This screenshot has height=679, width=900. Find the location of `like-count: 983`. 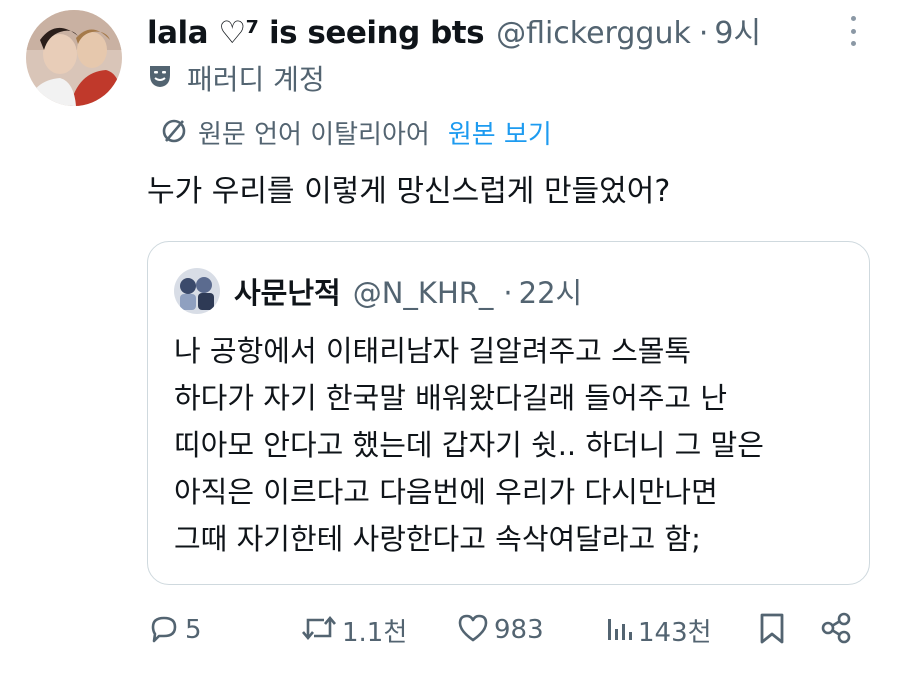

like-count: 983 is located at coordinates (519, 630).